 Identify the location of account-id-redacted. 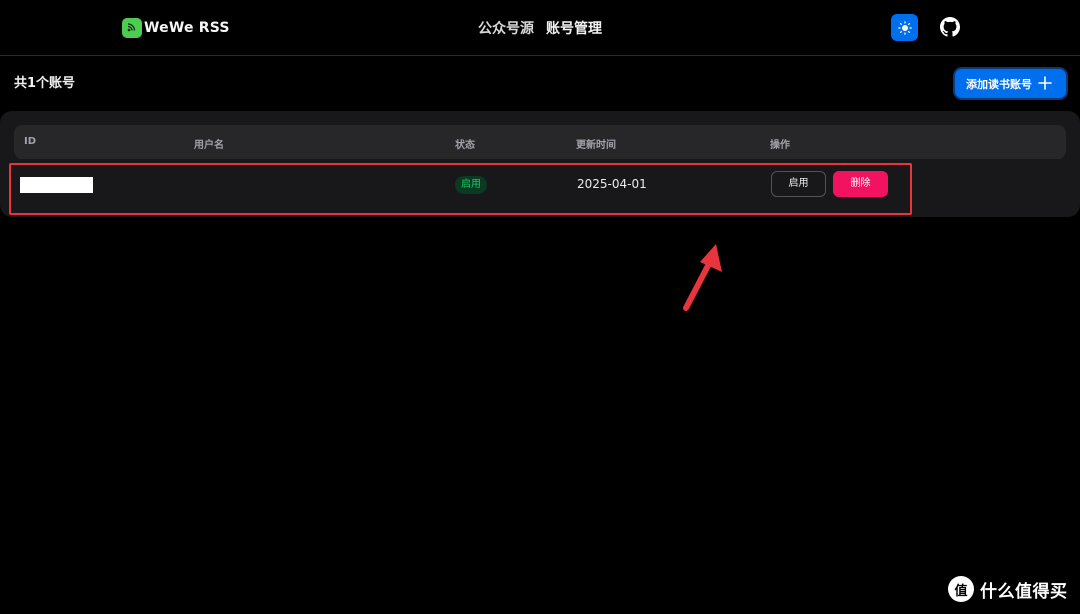
(56, 185).